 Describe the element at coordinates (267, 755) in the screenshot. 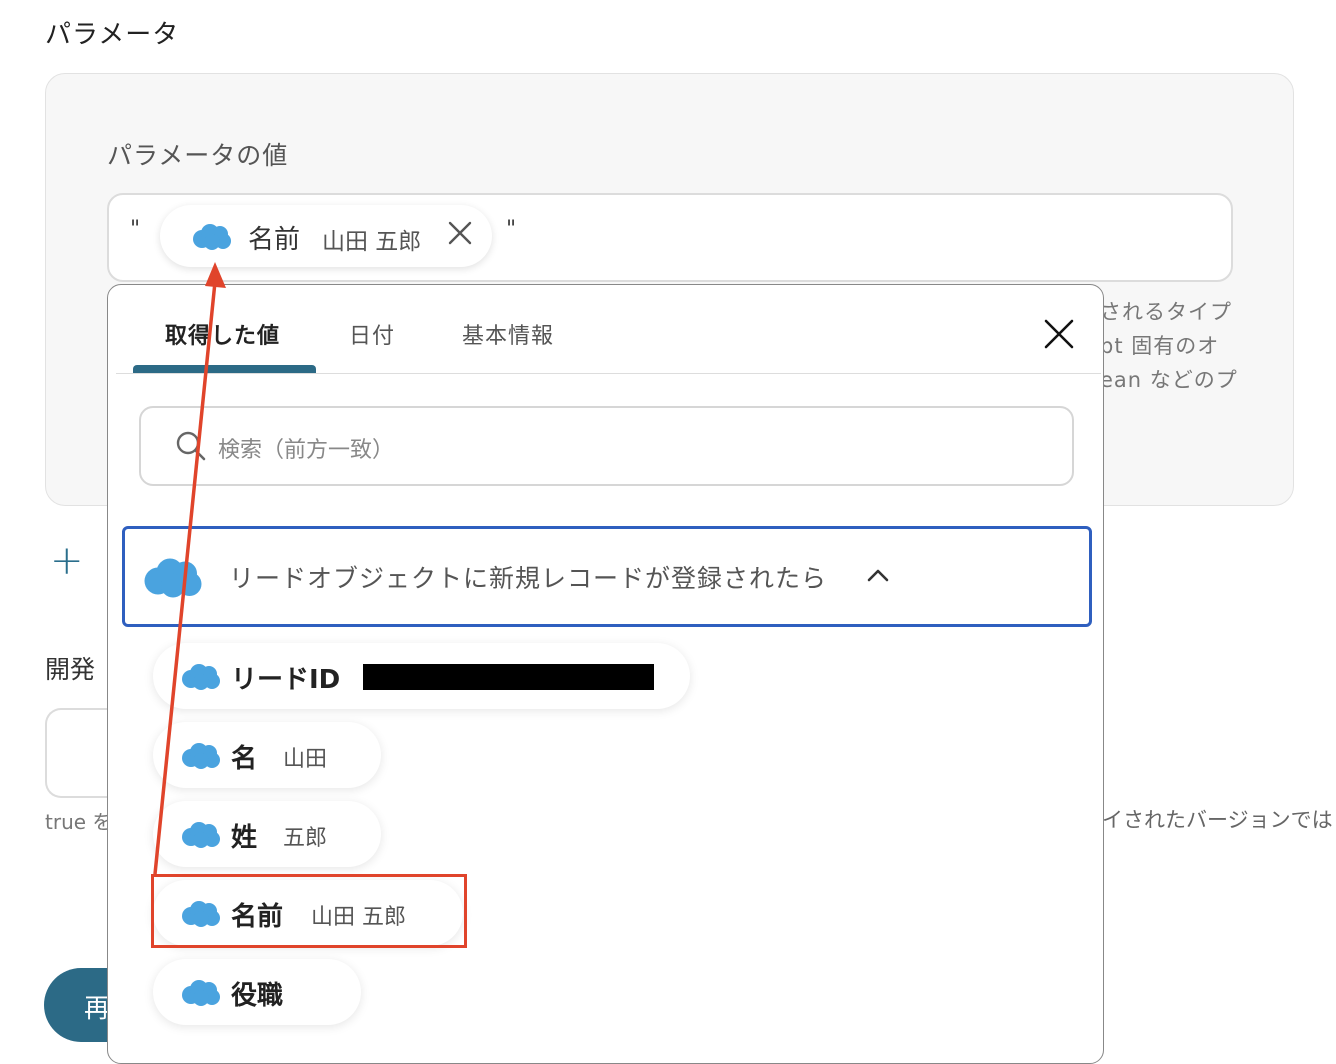

I see `list-item-first-name: 名 山田` at that location.